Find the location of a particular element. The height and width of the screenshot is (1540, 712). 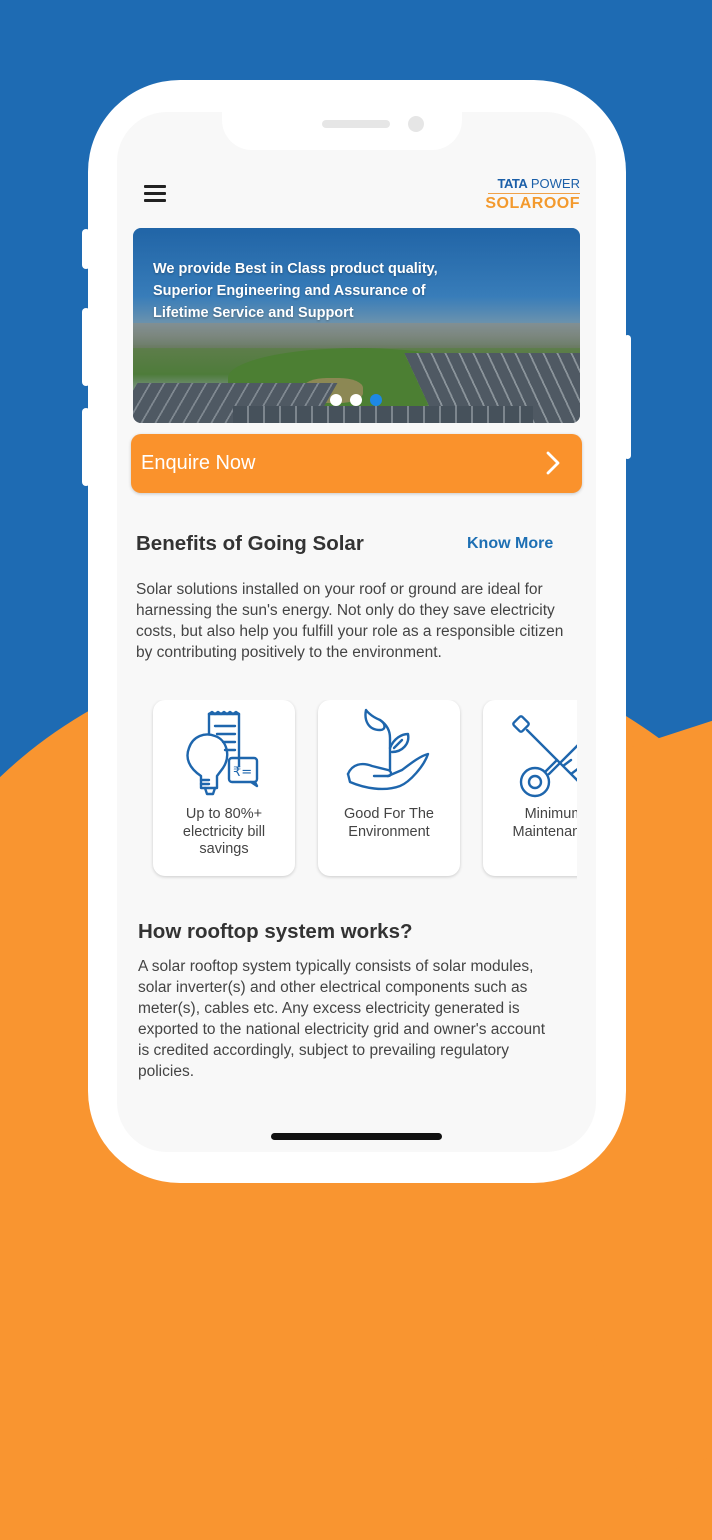

enquire-now-button: Enquire Now is located at coordinates (356, 463).